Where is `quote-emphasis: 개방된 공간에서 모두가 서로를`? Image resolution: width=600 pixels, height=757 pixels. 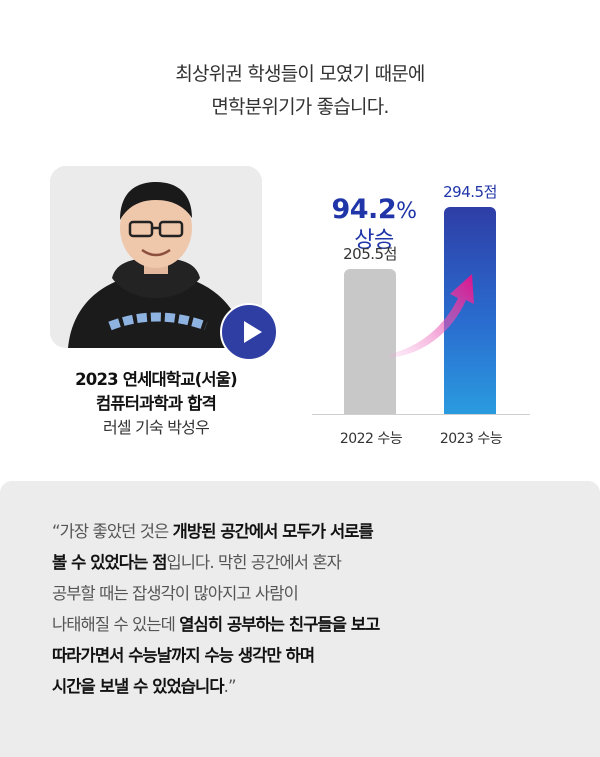
quote-emphasis: 개방된 공간에서 모두가 서로를 is located at coordinates (273, 531).